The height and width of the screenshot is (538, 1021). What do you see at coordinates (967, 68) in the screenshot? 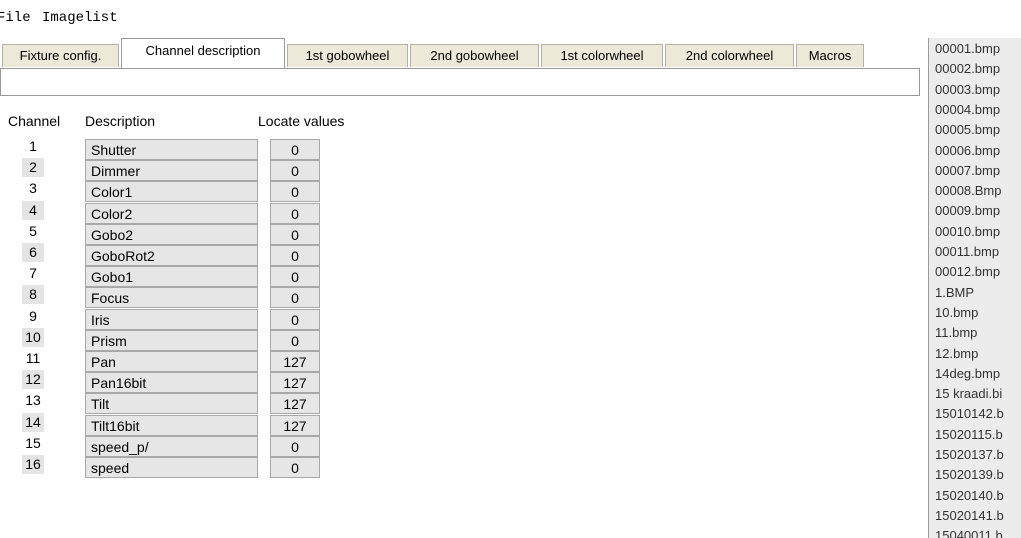
I see `image-list-item: 00002.bmp` at bounding box center [967, 68].